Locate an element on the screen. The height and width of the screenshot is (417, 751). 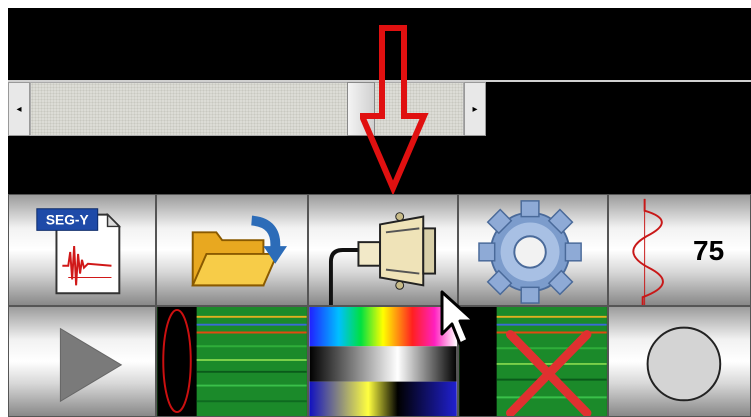
record-button is located at coordinates (679, 361).